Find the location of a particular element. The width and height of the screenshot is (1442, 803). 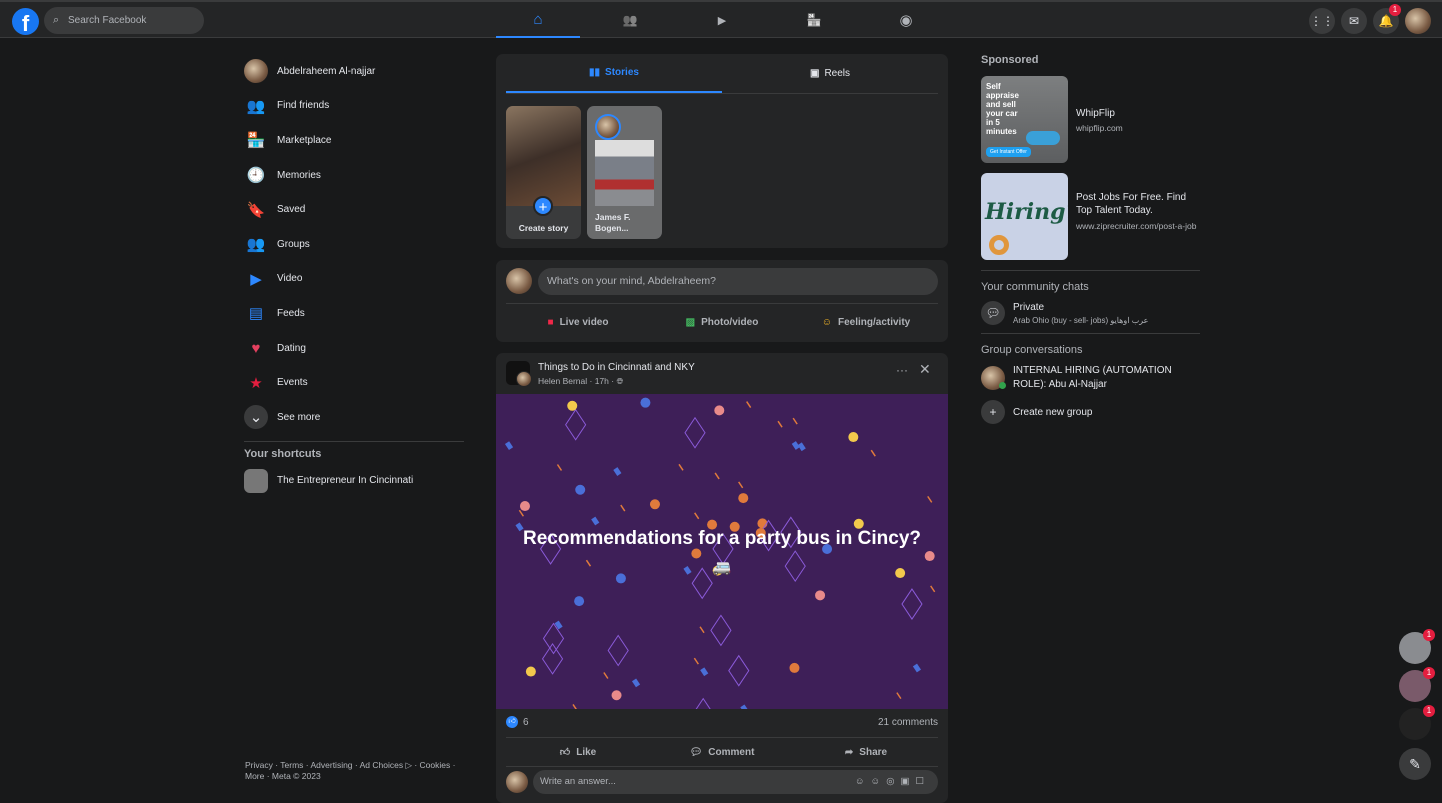

comment-tools-icons: ☺☺◎▣☐ is located at coordinates (892, 782).